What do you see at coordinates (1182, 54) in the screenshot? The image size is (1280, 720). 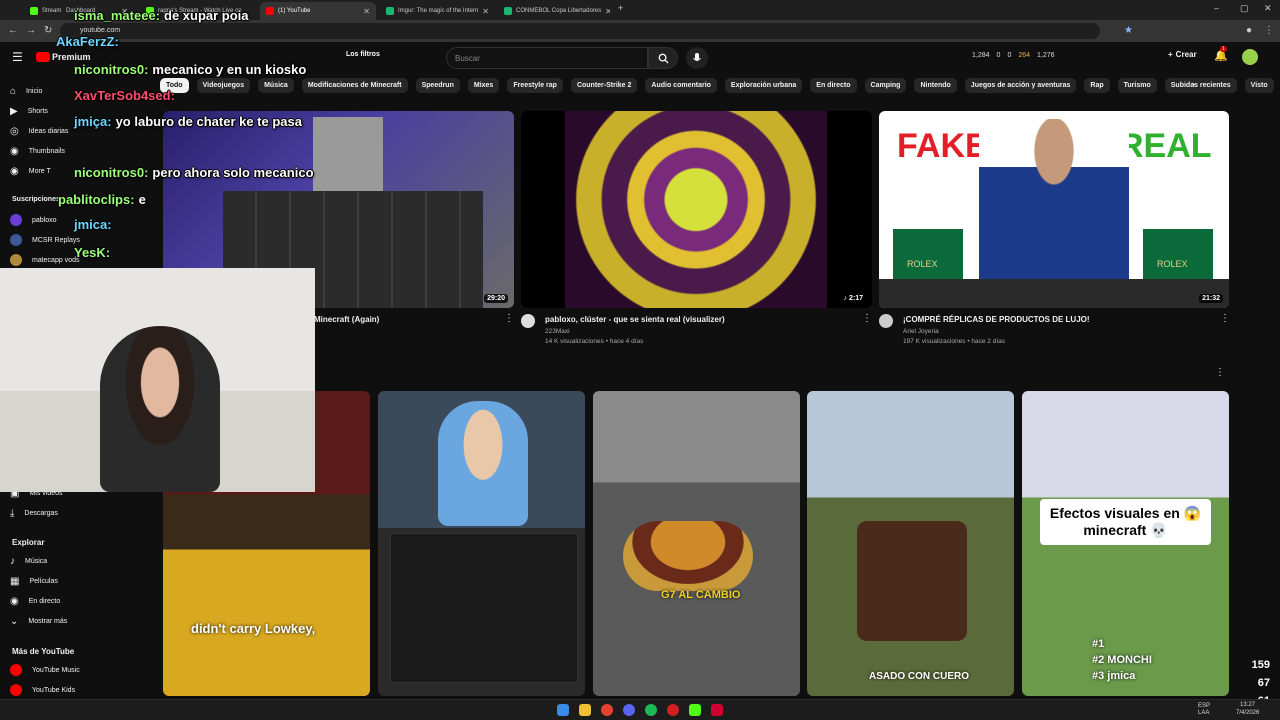 I see `create-button: + Crear` at bounding box center [1182, 54].